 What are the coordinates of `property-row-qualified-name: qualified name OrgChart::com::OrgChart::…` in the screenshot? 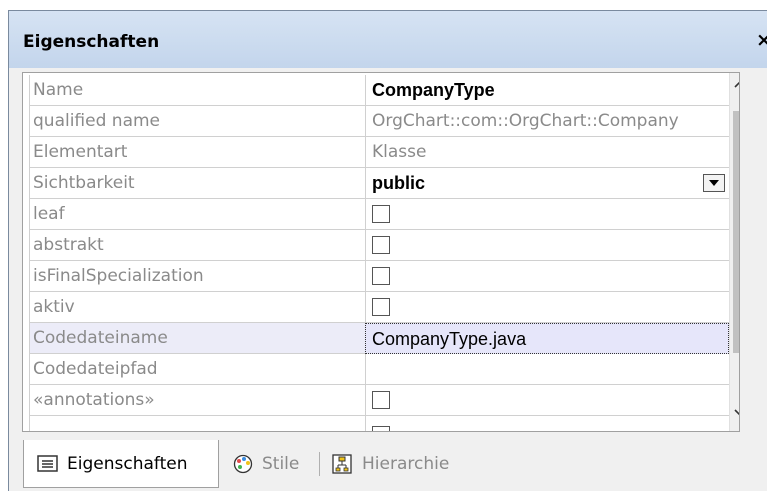 It's located at (379, 121).